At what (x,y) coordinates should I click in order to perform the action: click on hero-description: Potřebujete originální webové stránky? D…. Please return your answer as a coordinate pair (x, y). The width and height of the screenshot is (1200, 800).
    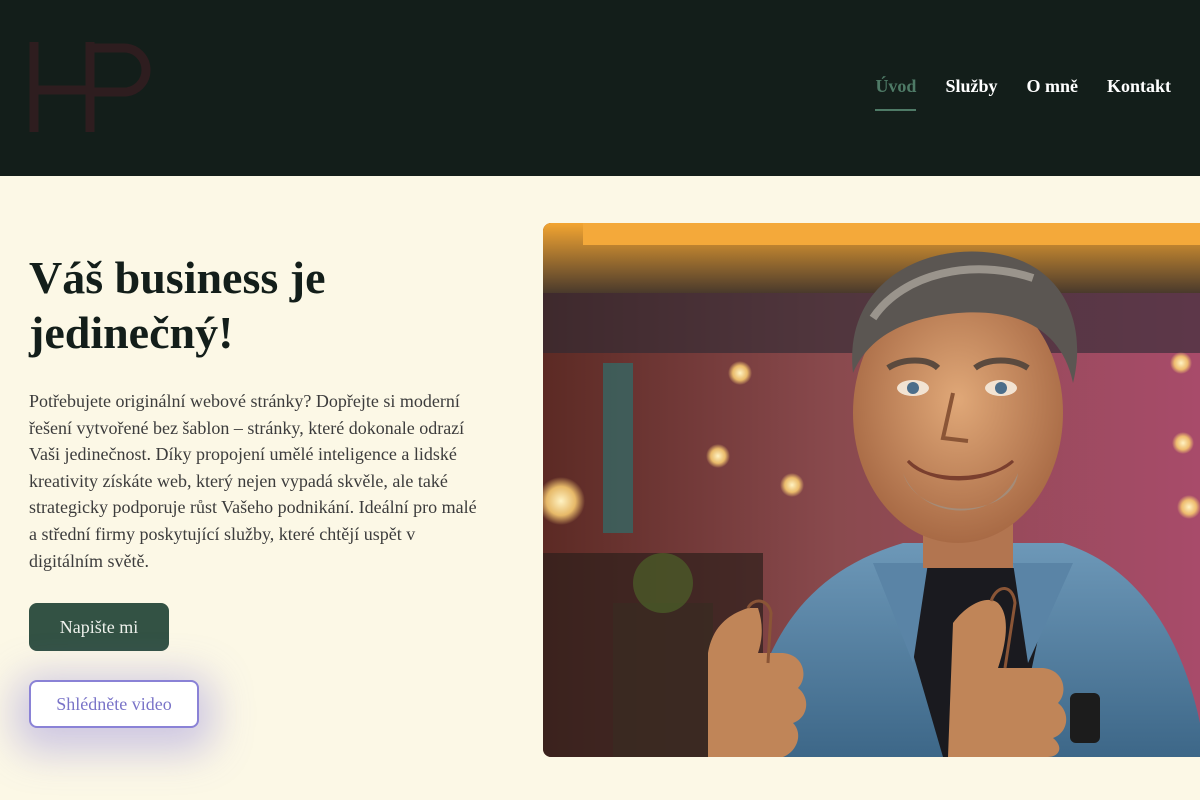
    Looking at the image, I should click on (253, 481).